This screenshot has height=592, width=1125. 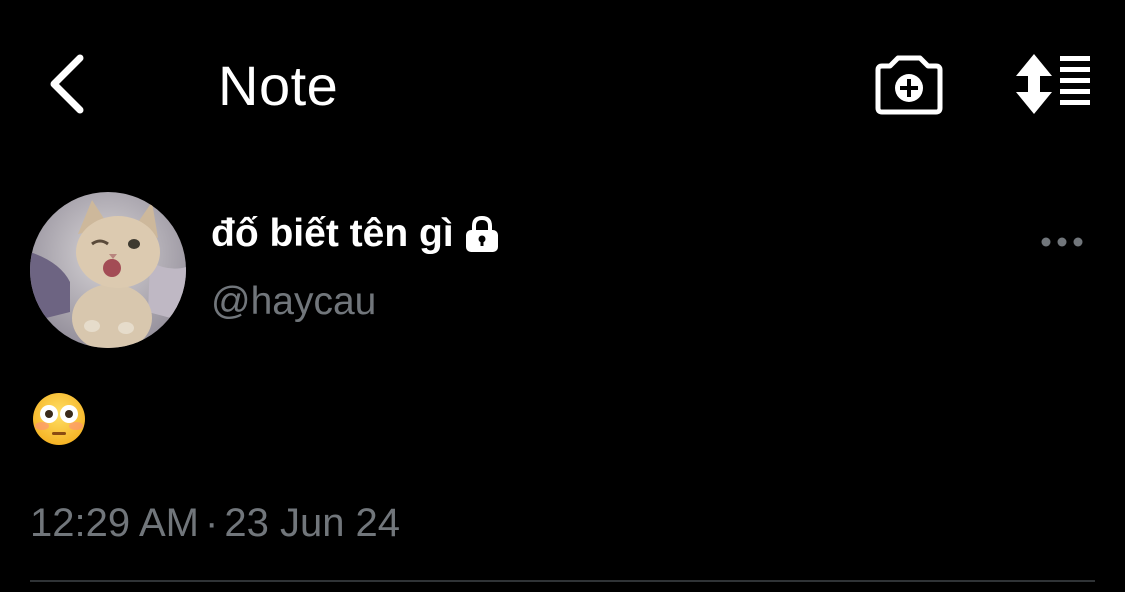 I want to click on more-horizontal-icon, so click(x=1062, y=242).